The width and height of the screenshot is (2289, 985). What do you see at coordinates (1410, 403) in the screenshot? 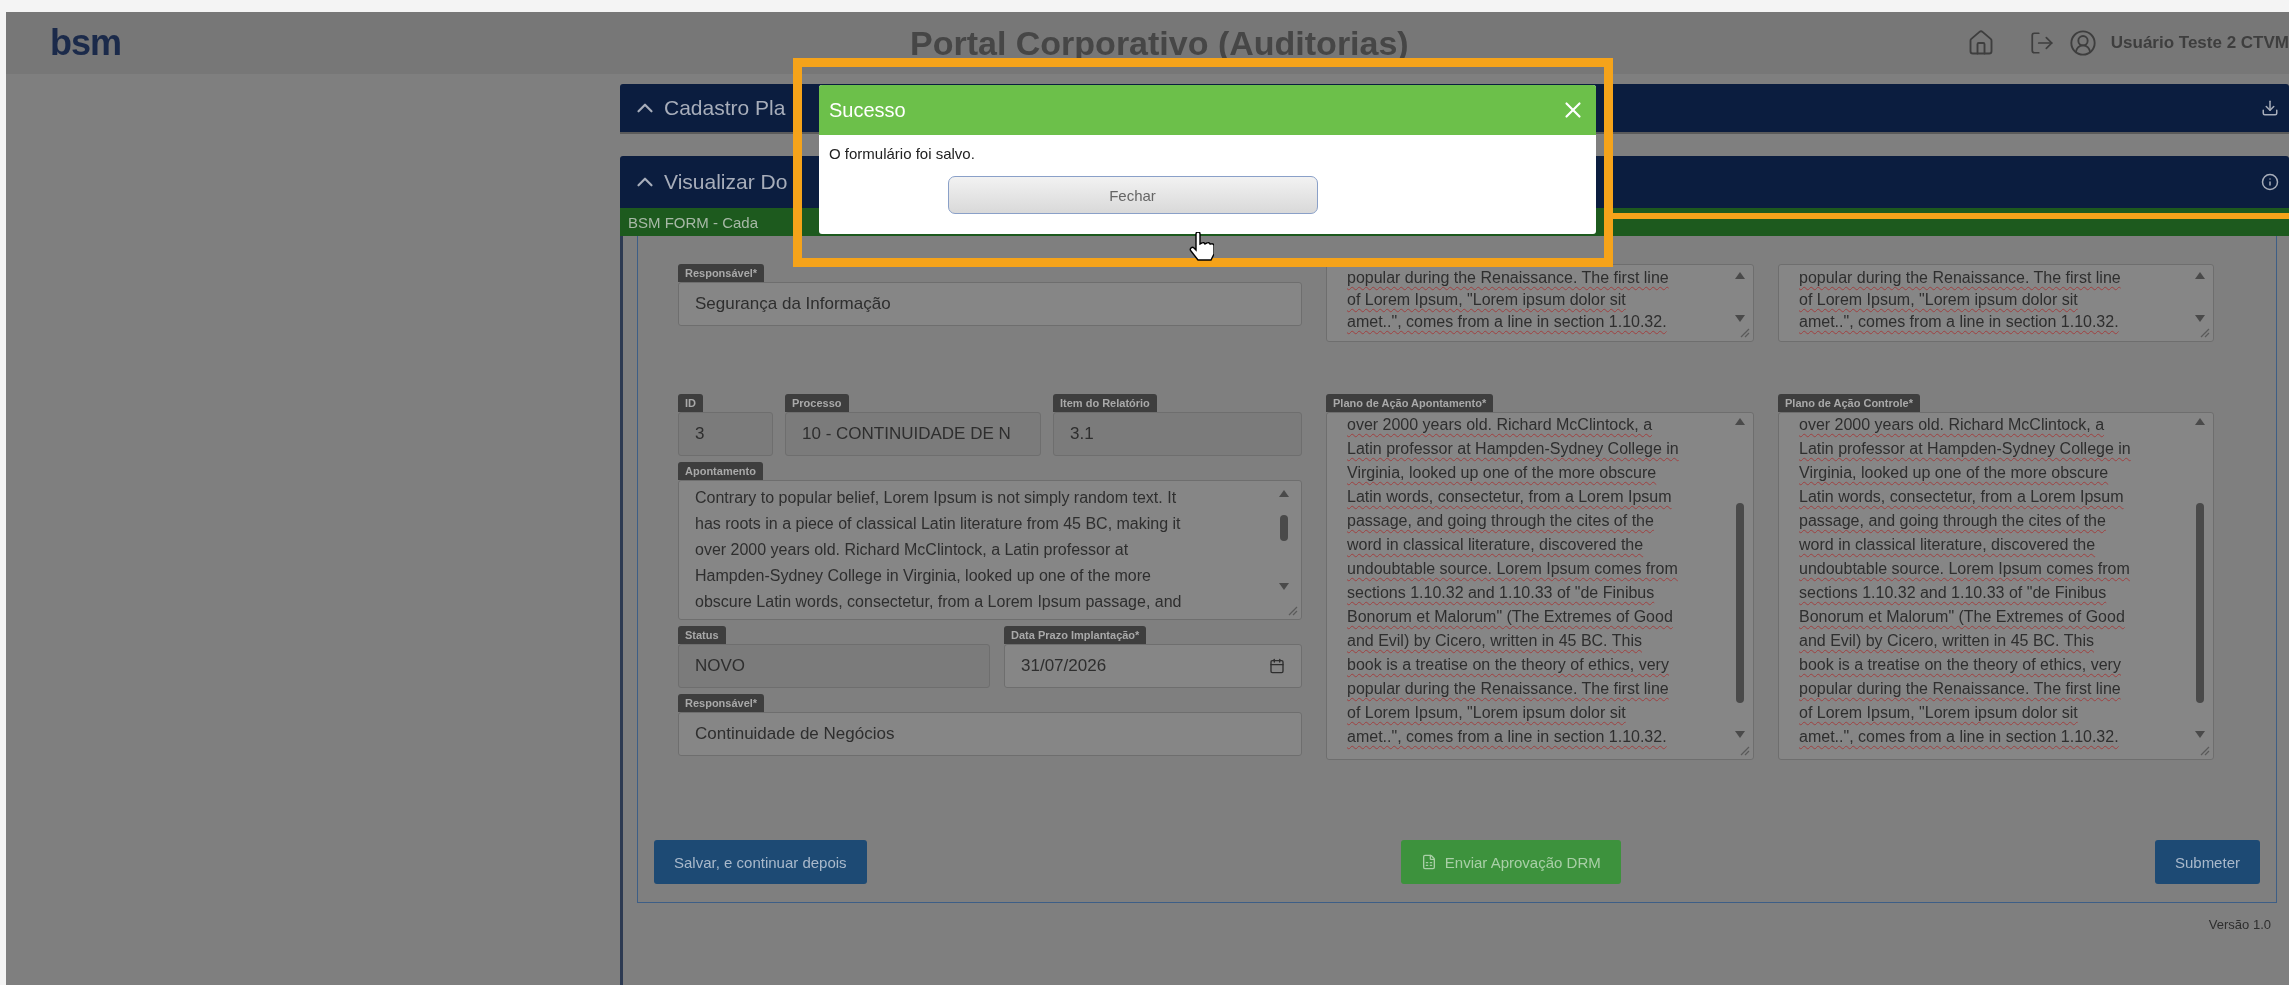
I see `field-label: Plano de Ação Apontamento*` at bounding box center [1410, 403].